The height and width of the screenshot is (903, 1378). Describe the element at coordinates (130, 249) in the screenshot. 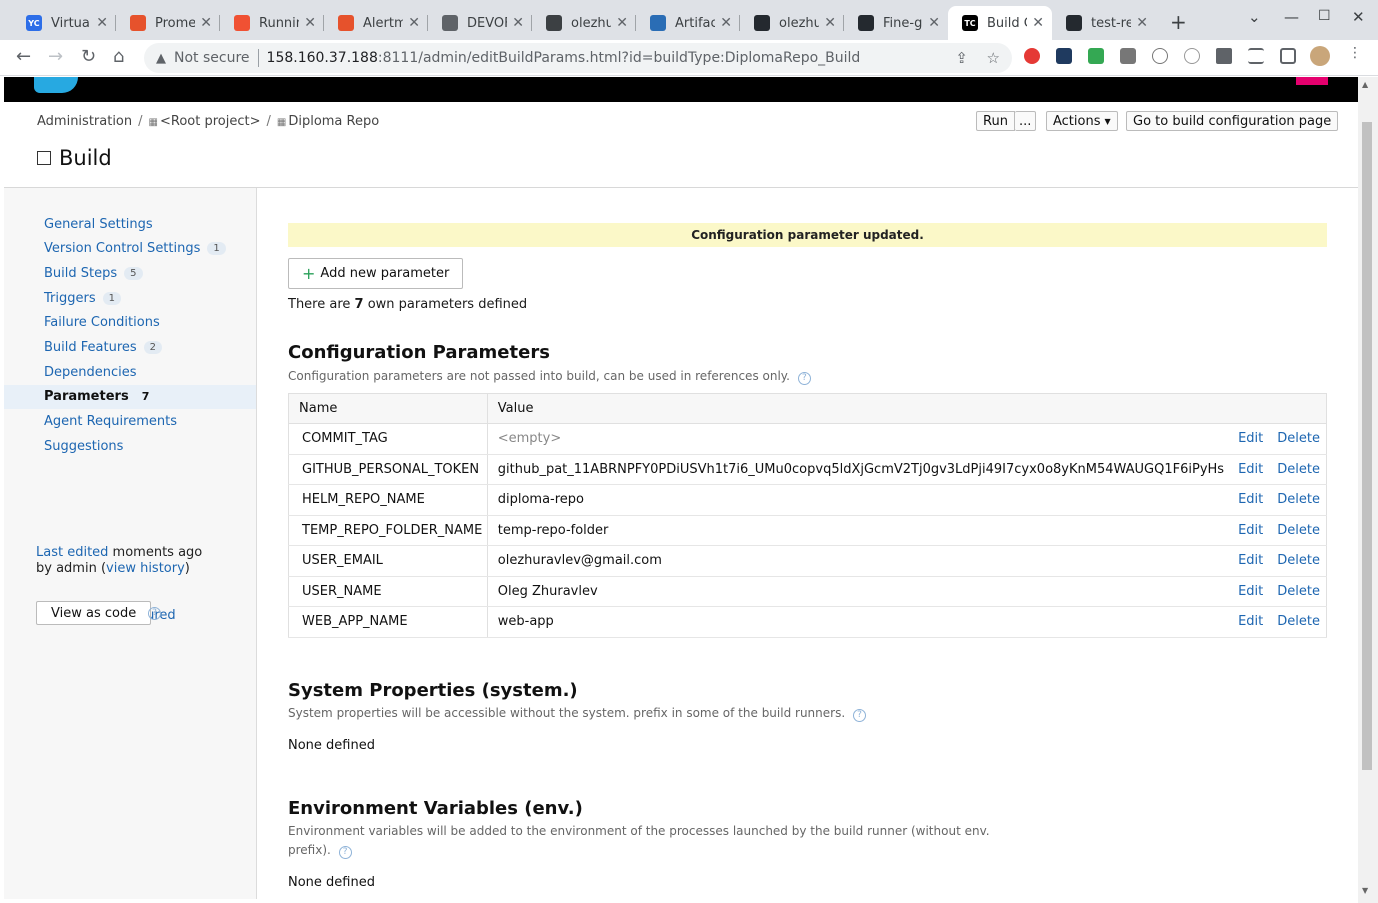

I see `sidebar-item-version-control-settings: Version Control Settings 1` at that location.